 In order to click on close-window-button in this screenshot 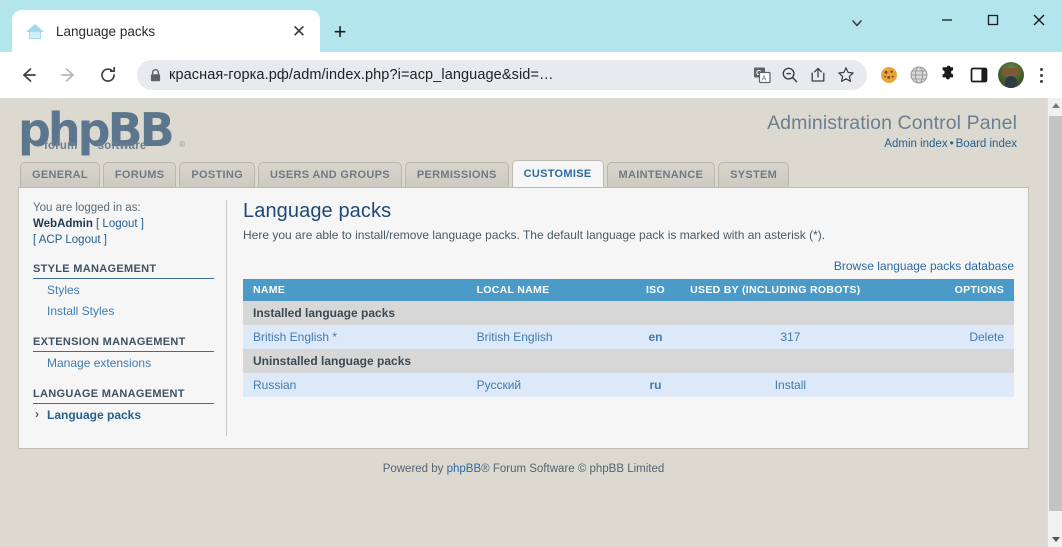, I will do `click(1039, 20)`.